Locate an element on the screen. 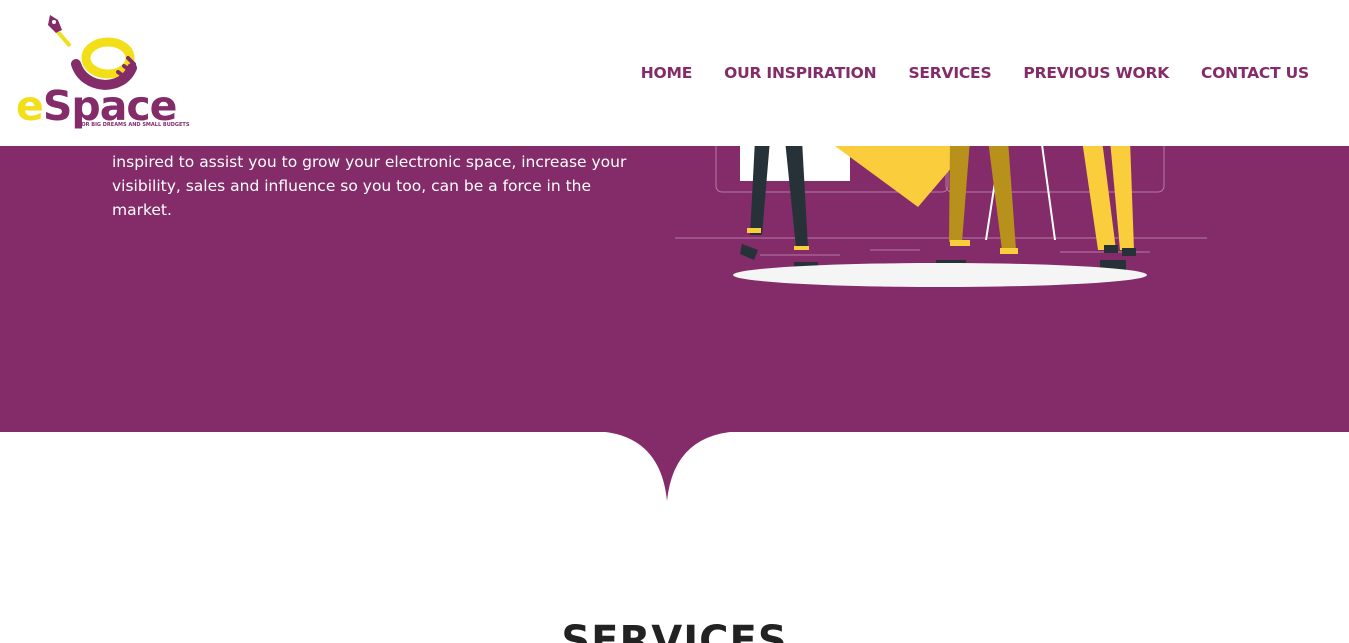 The height and width of the screenshot is (643, 1349). nav-home: HOME is located at coordinates (667, 73).